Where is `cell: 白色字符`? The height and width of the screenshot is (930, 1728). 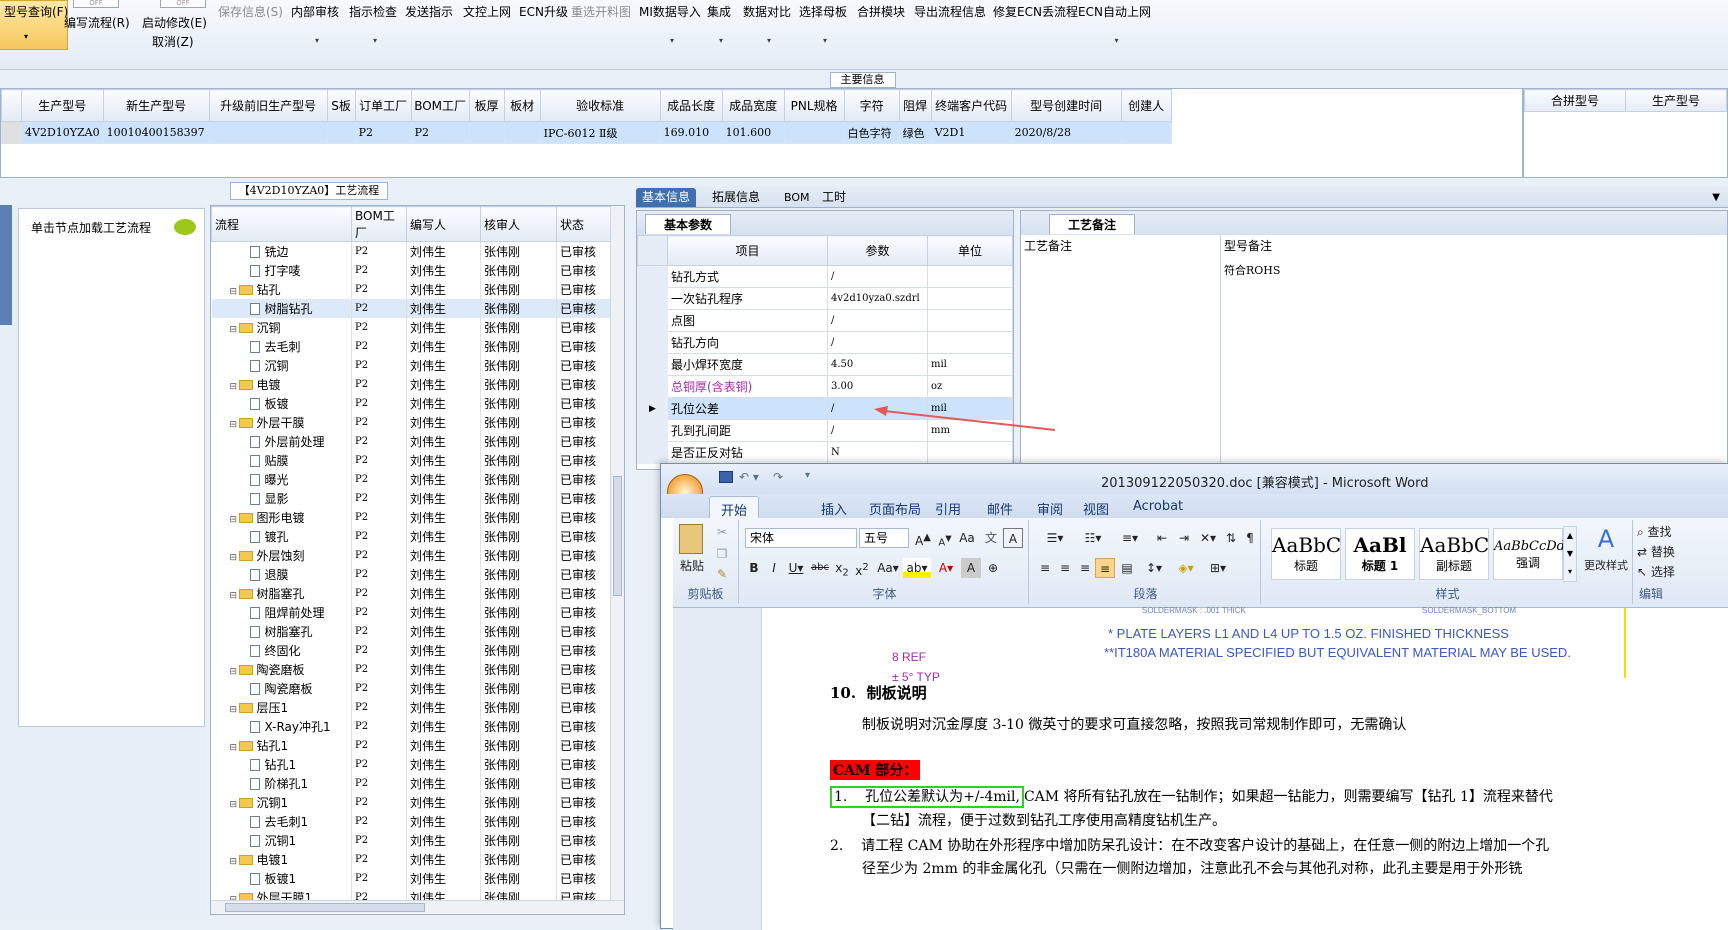 cell: 白色字符 is located at coordinates (871, 132).